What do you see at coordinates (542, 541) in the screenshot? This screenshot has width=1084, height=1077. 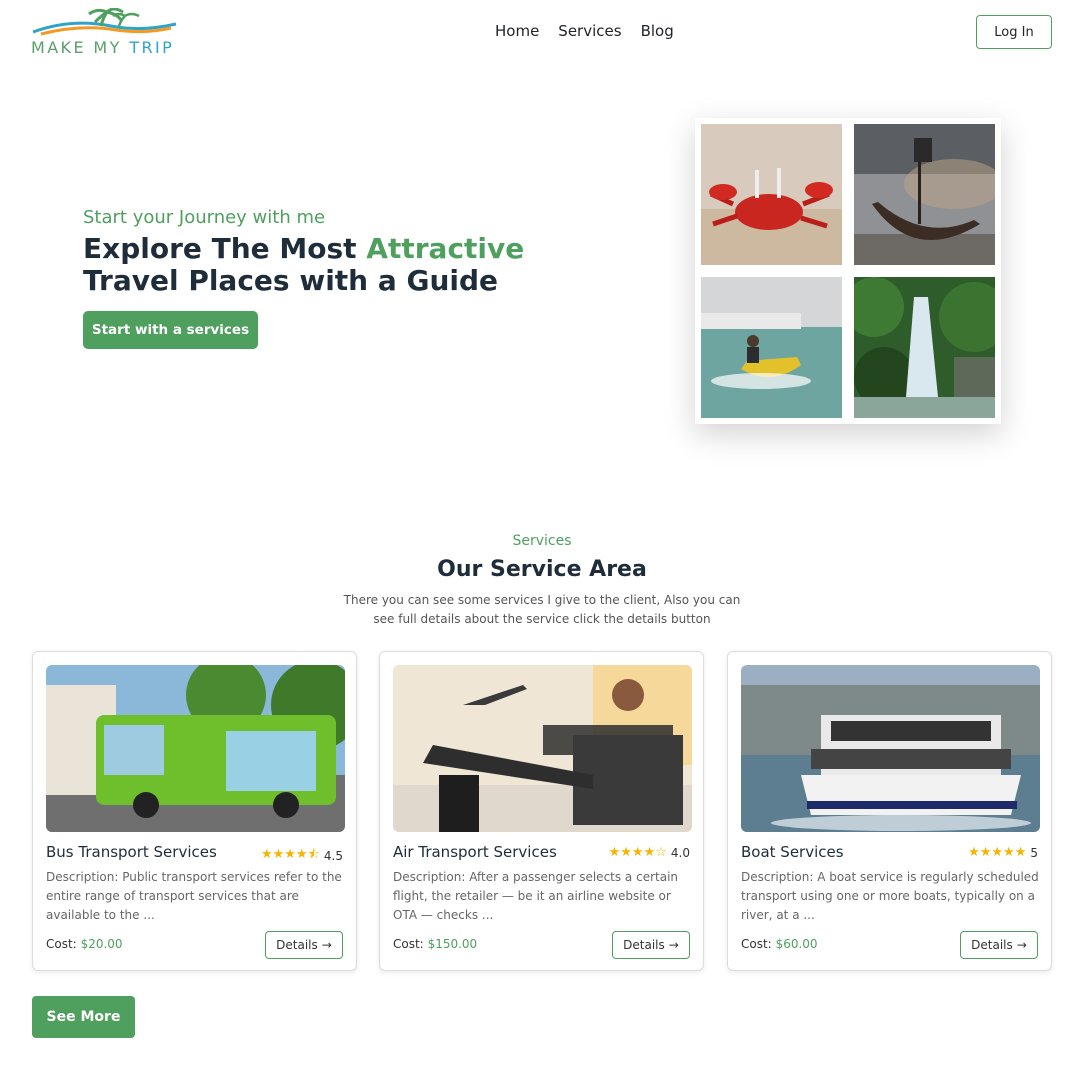 I see `services-label: Services` at bounding box center [542, 541].